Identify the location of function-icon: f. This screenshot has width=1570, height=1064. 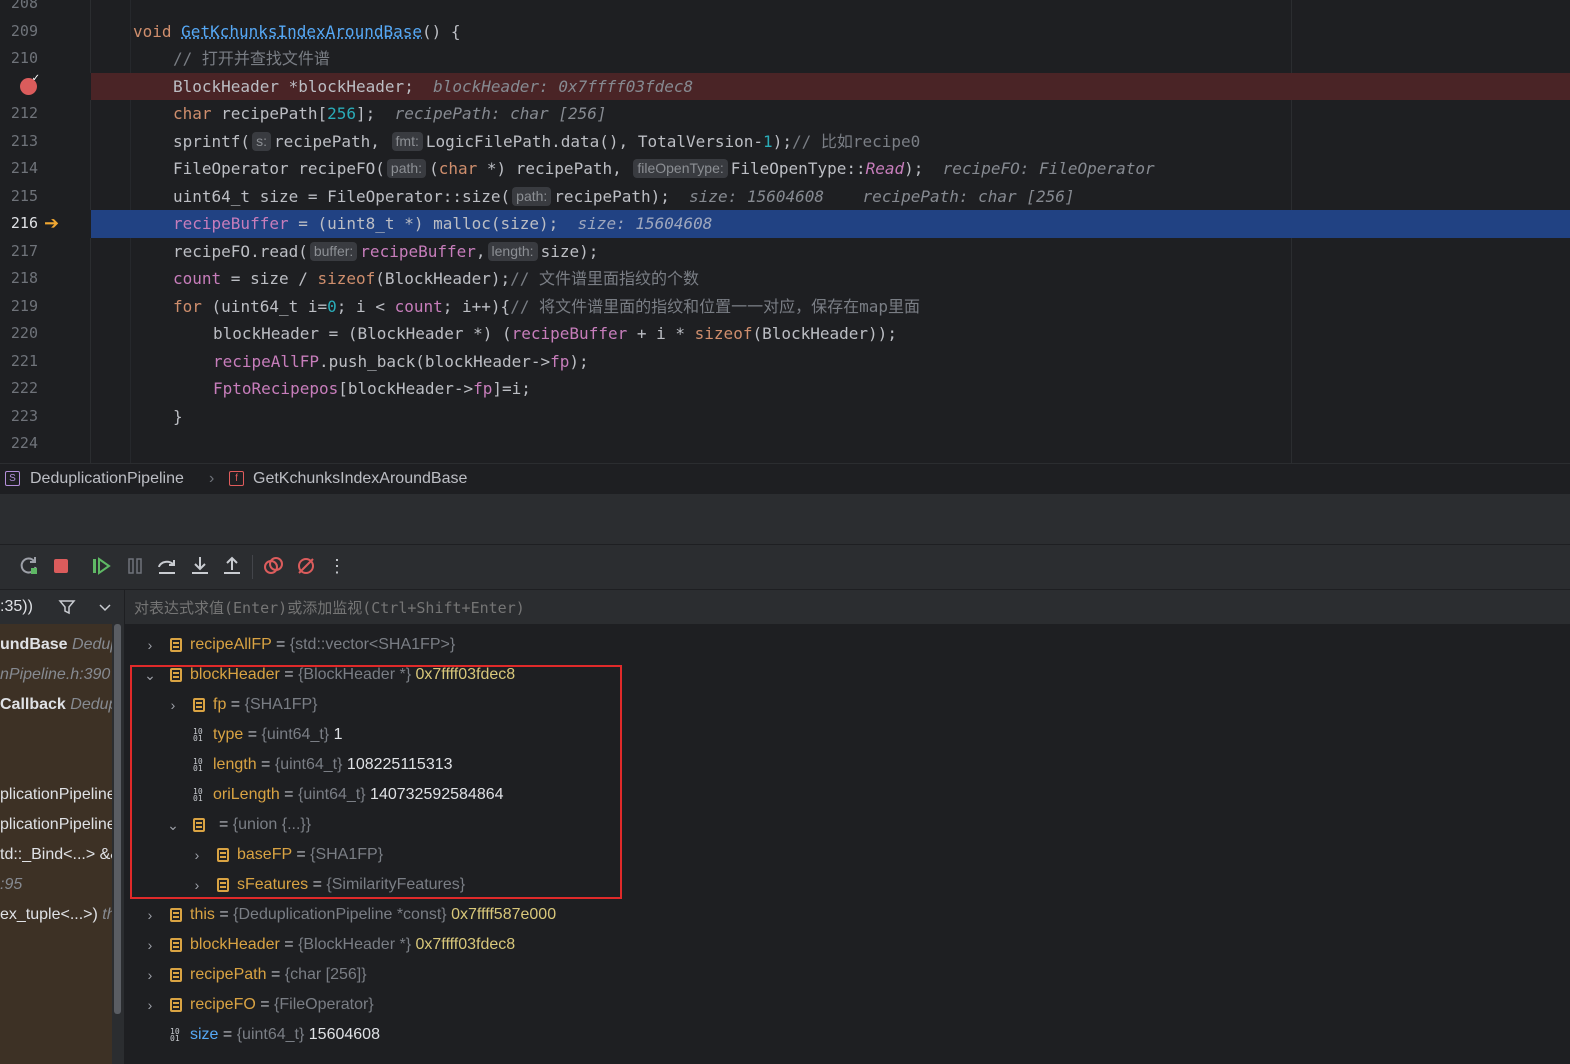
(236, 478).